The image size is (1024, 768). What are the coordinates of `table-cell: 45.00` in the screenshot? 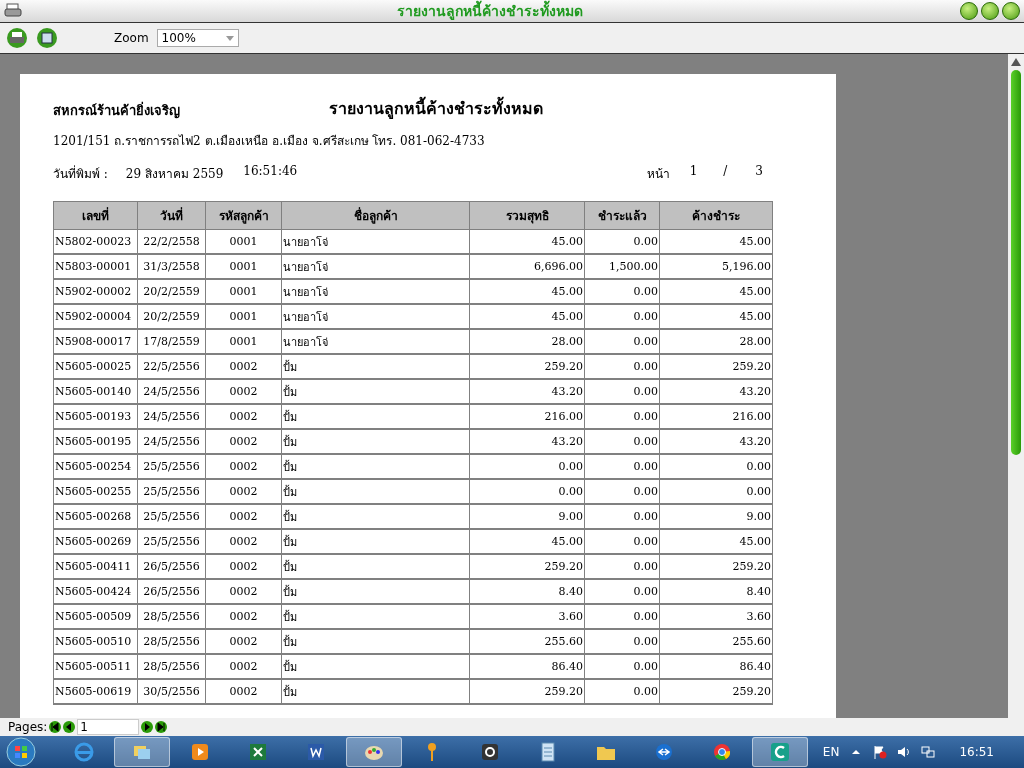 It's located at (716, 291).